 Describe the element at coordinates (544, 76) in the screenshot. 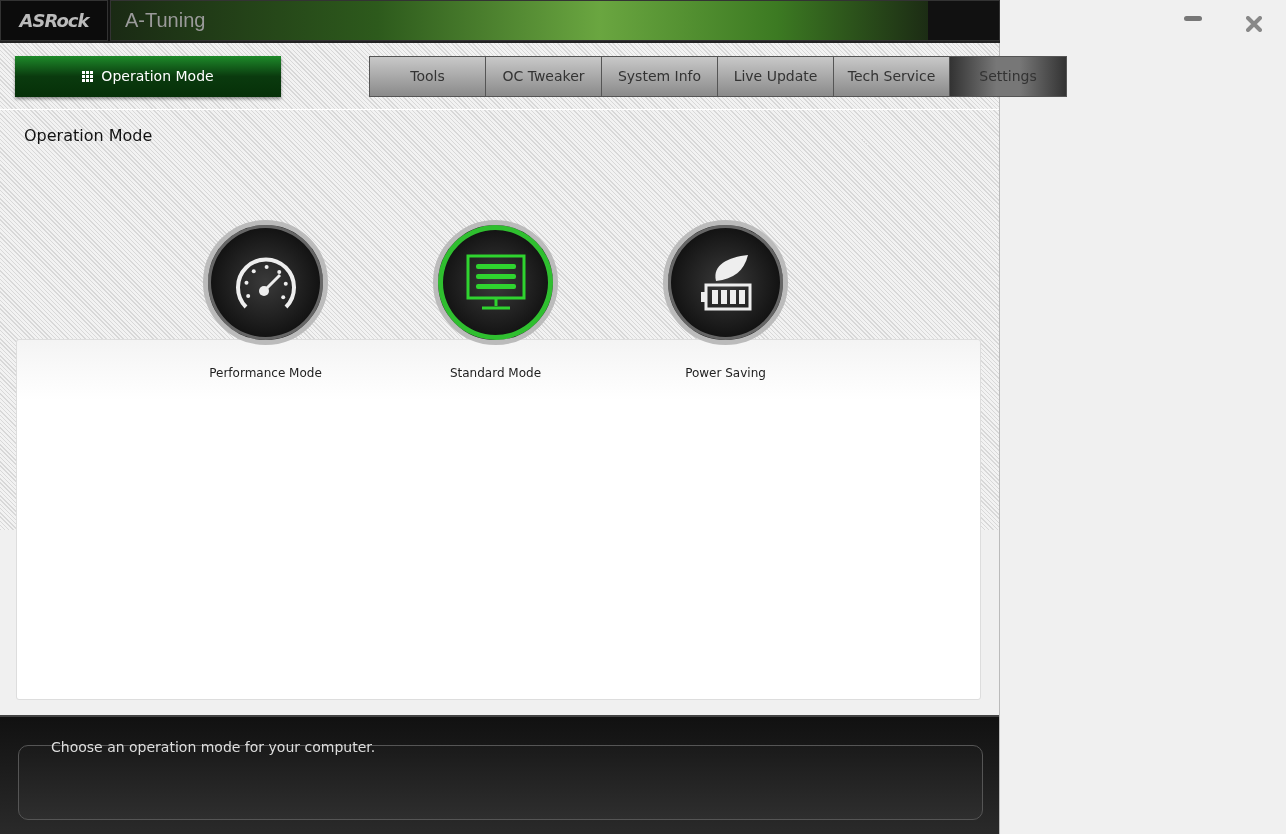

I see `nav-tab: OC Tweaker` at that location.